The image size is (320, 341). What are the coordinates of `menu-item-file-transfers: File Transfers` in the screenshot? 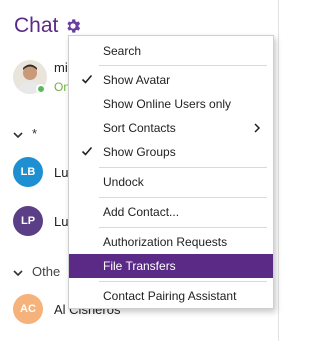 It's located at (171, 266).